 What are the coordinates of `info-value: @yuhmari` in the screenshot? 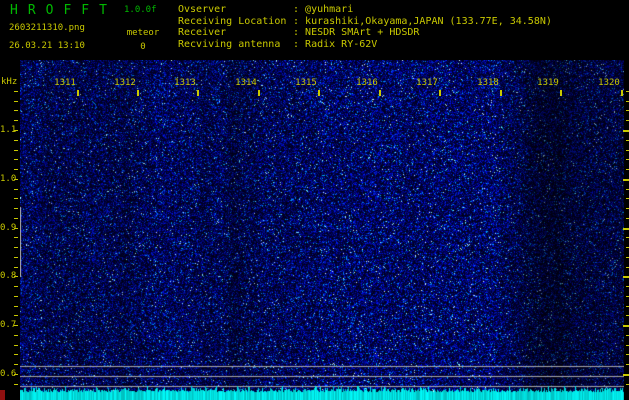 It's located at (329, 9).